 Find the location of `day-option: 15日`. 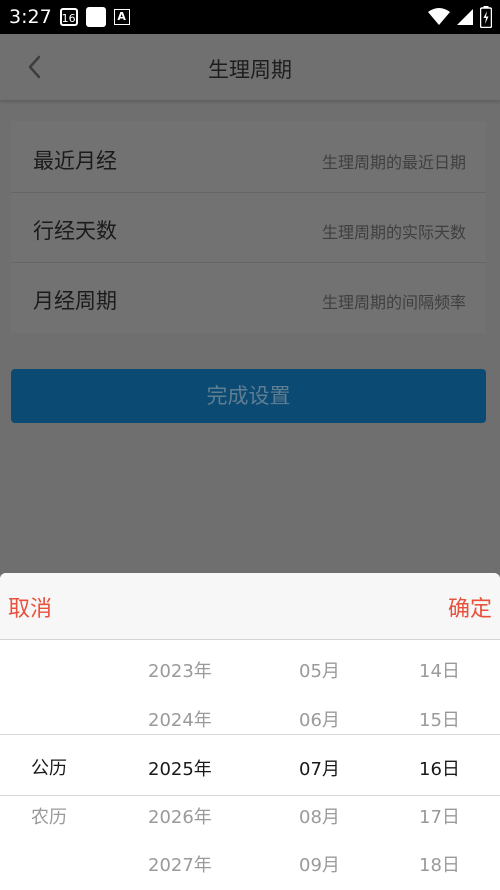

day-option: 15日 is located at coordinates (439, 719).